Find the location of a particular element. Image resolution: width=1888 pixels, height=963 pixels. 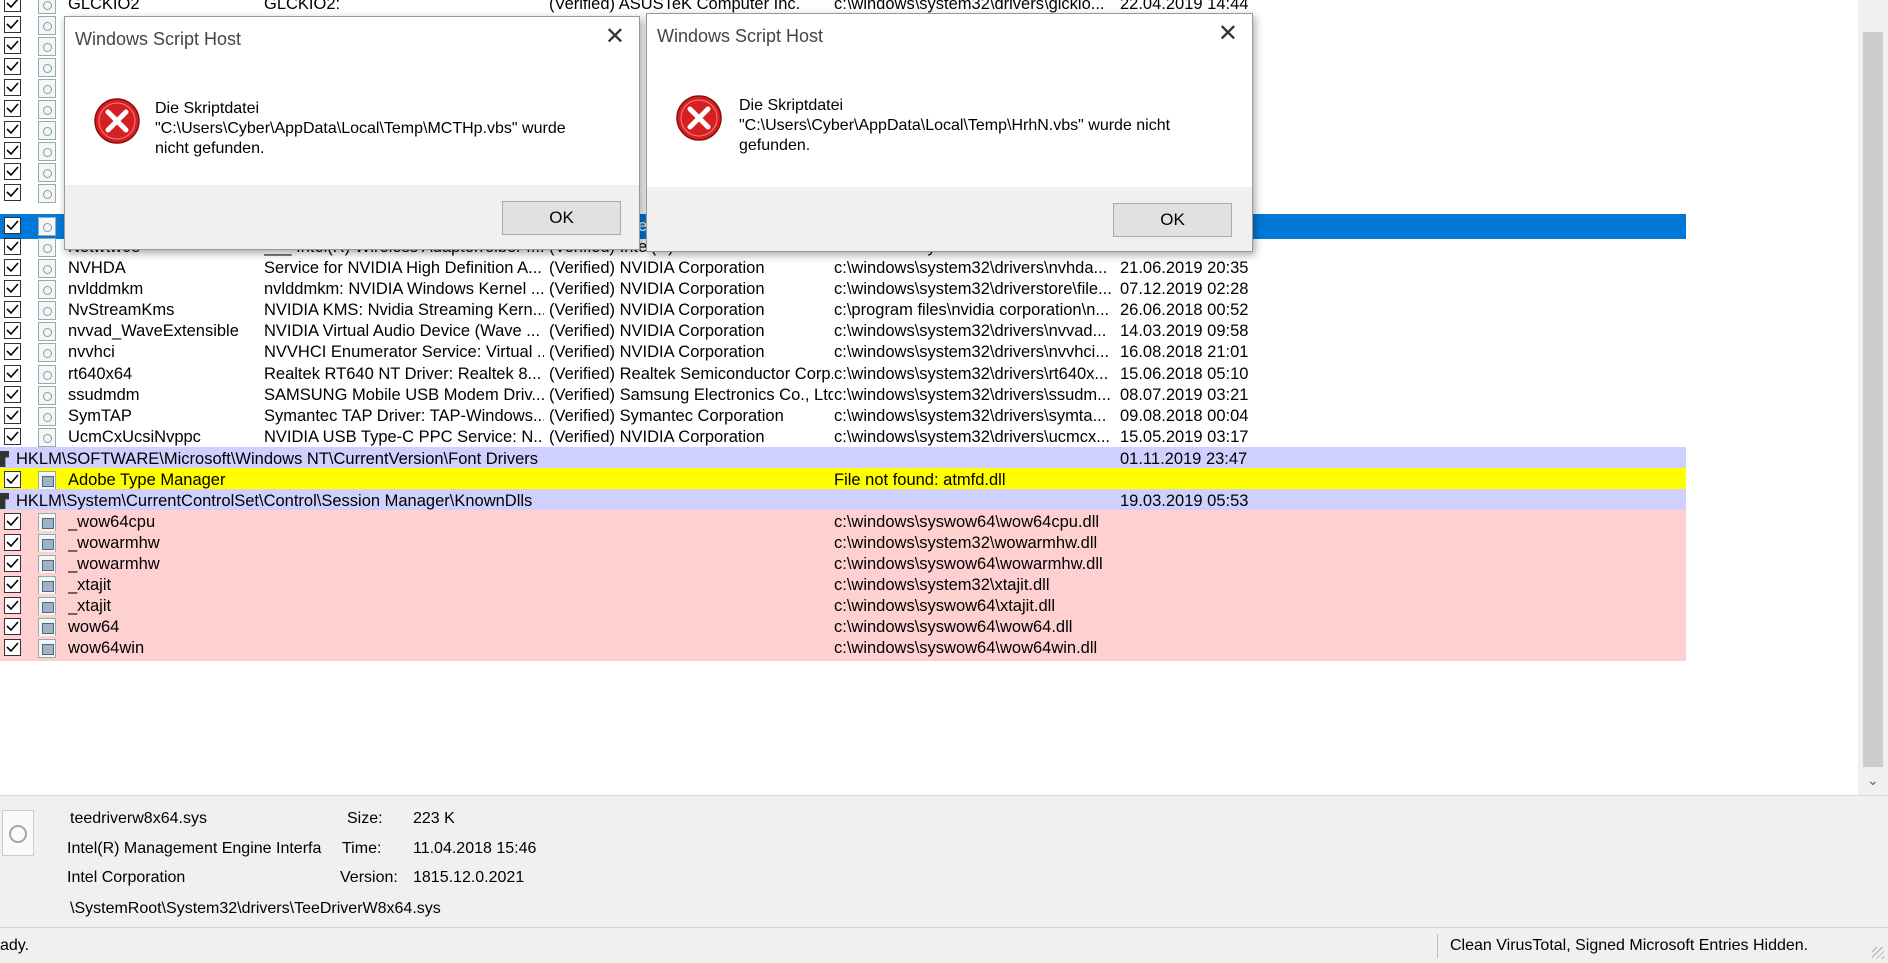

detail-filename: teedriverw8x64.sys is located at coordinates (138, 818).